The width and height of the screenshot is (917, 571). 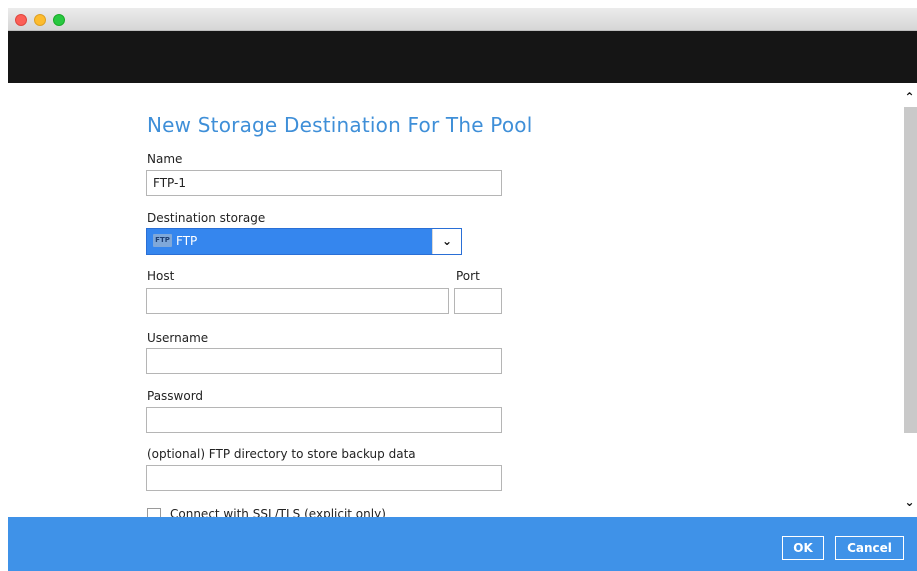 What do you see at coordinates (289, 241) in the screenshot?
I see `destination-storage-selected: FTP FTP` at bounding box center [289, 241].